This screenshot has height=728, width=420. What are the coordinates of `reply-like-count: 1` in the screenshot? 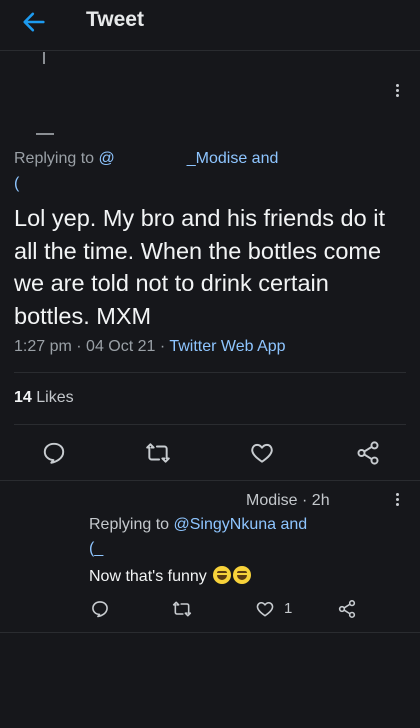 It's located at (288, 608).